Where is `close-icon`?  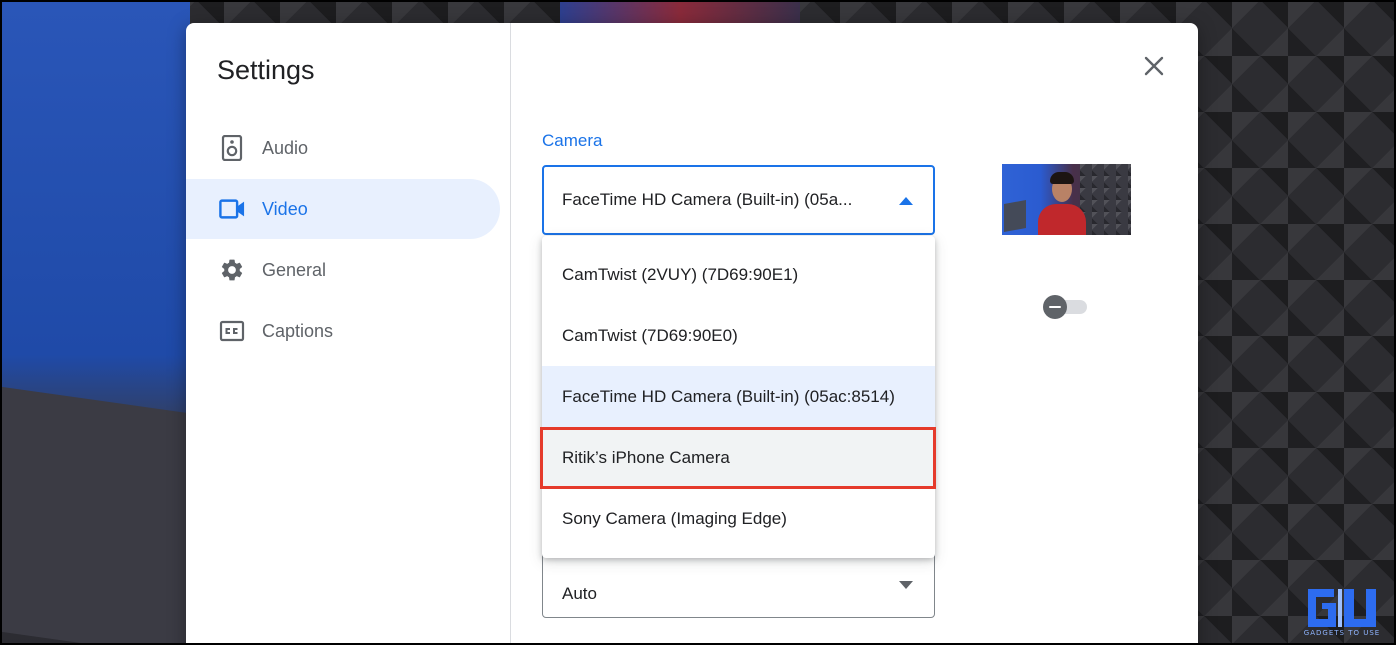
close-icon is located at coordinates (1154, 66).